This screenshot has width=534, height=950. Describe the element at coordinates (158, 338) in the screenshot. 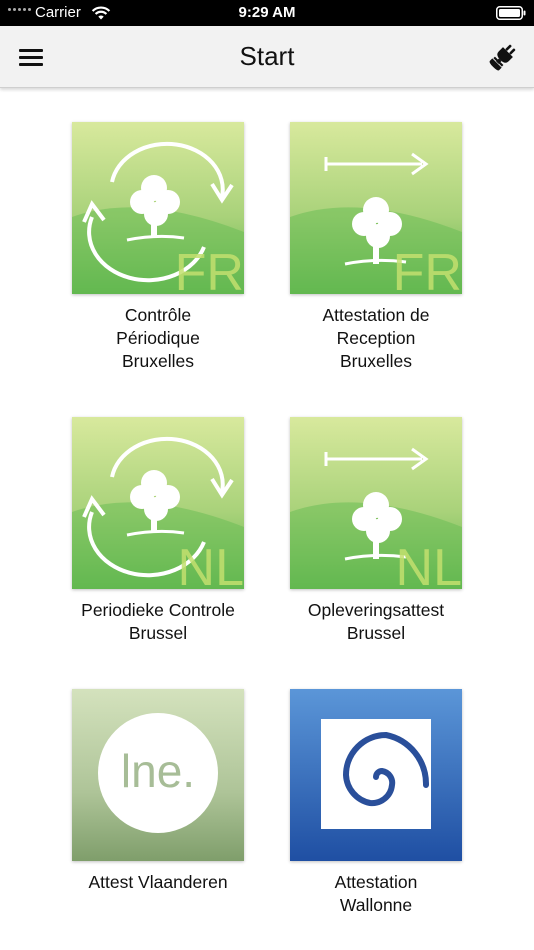

I see `tile-label: Contrôle Périodique Bruxelles` at that location.